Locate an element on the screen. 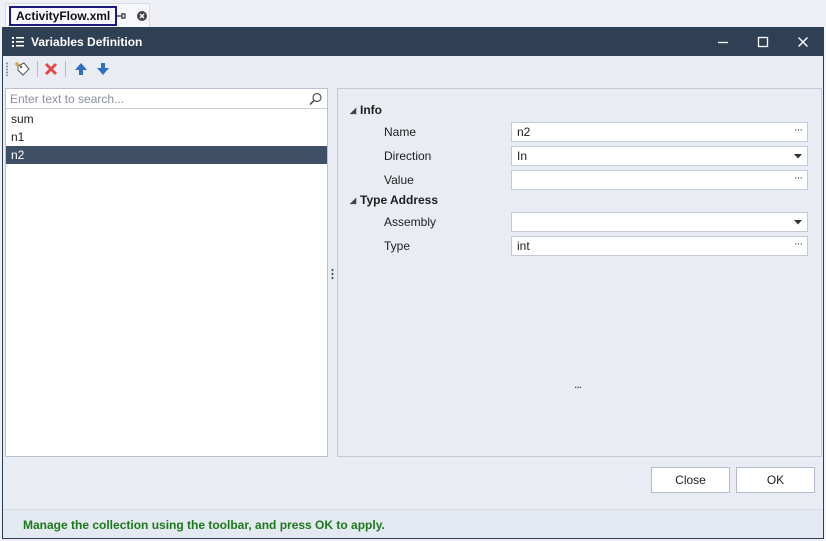 The image size is (826, 541). move-up-icon is located at coordinates (81, 69).